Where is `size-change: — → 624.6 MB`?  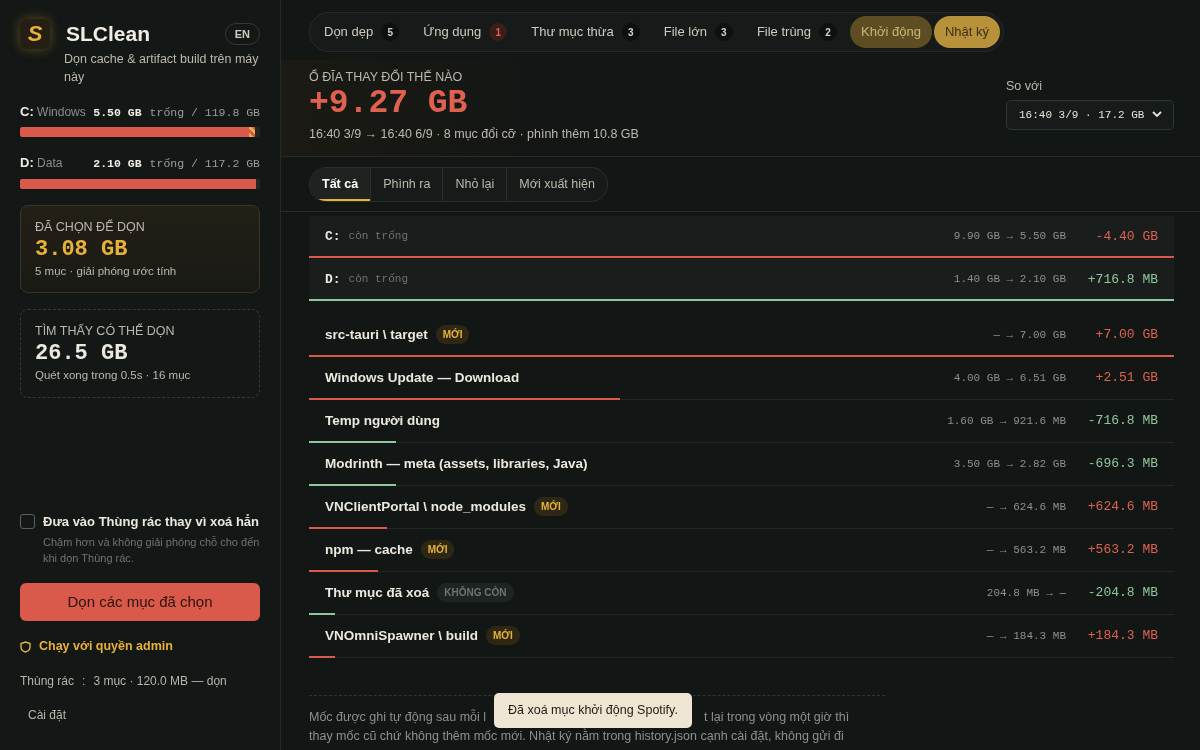
size-change: — → 624.6 MB is located at coordinates (1026, 507).